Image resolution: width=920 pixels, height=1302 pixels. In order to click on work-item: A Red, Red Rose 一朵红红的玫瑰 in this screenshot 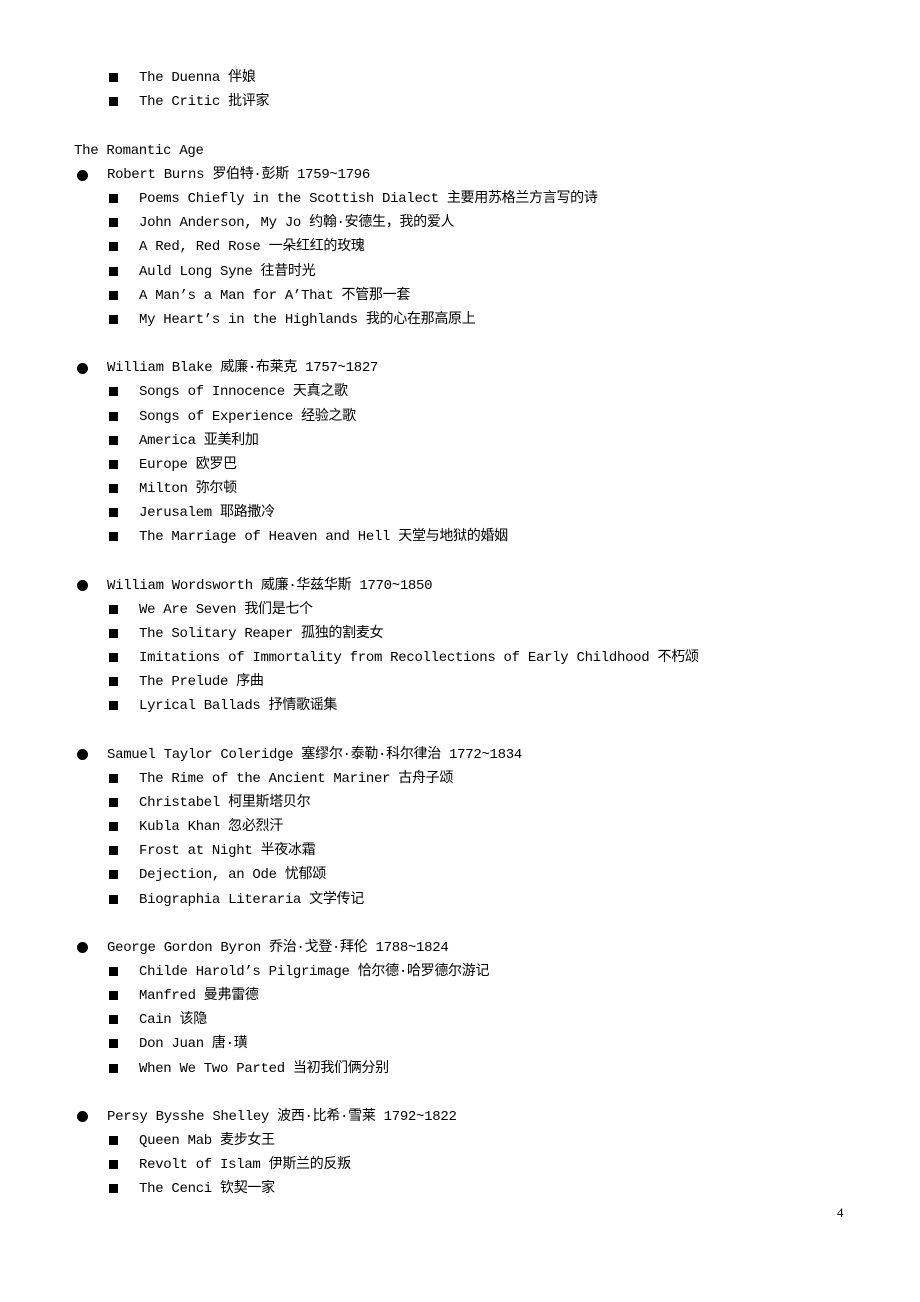, I will do `click(252, 247)`.